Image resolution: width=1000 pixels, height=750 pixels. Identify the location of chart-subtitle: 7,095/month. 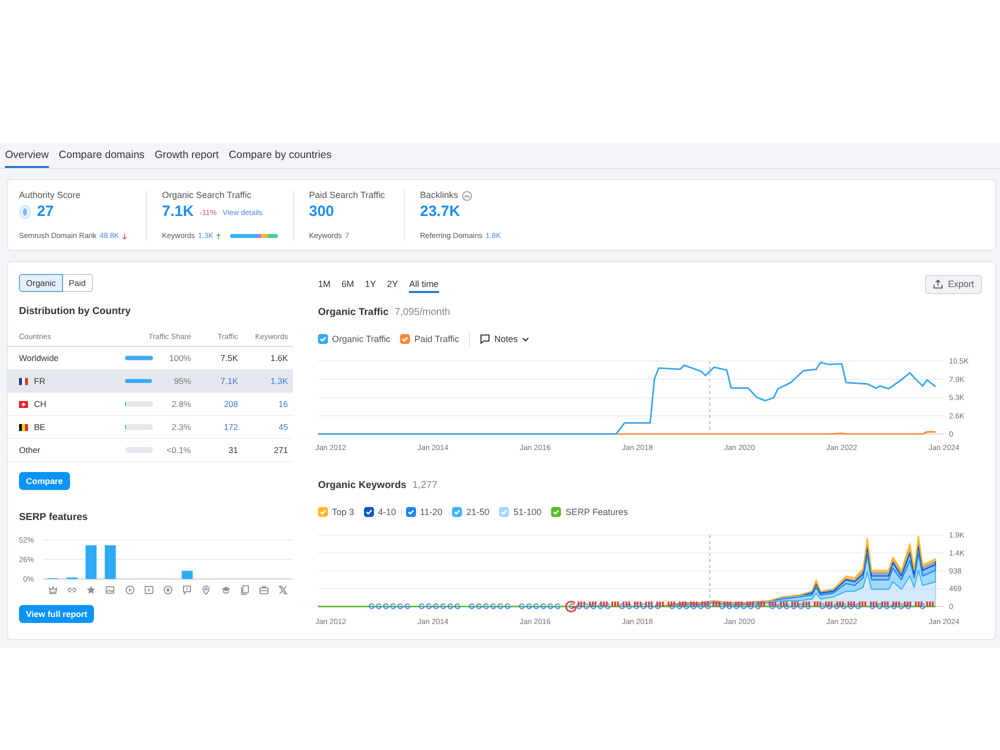
(422, 313).